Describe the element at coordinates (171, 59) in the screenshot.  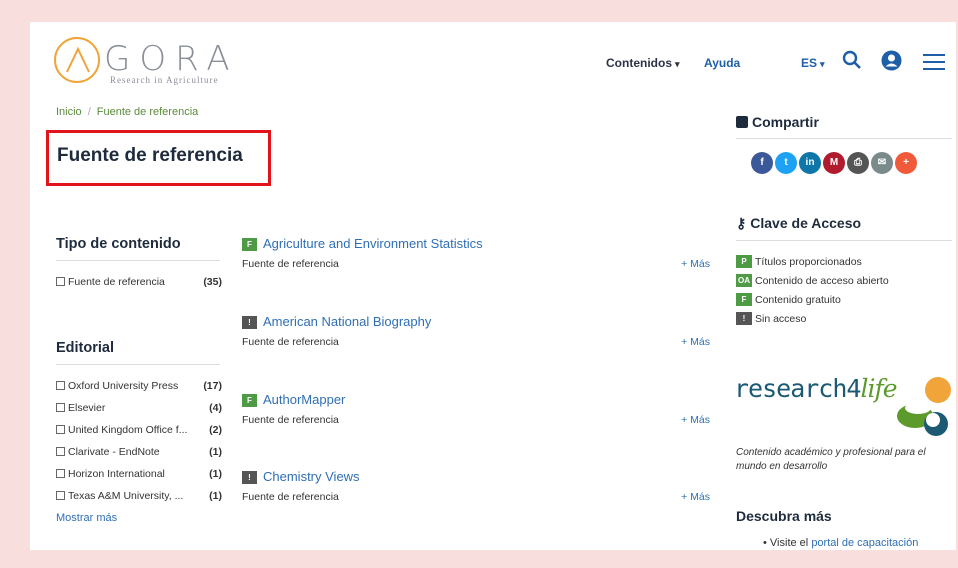
I see `logo-name: GORA` at that location.